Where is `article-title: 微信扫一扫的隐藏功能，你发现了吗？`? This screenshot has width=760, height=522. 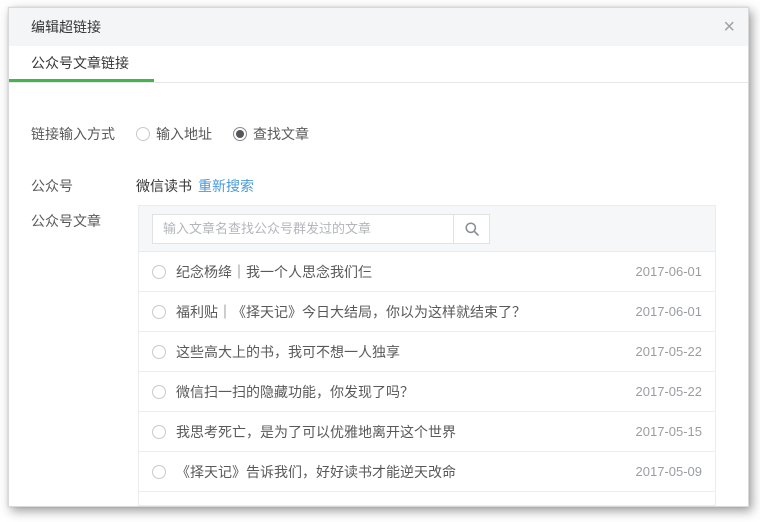
article-title: 微信扫一扫的隐藏功能，你发现了吗？ is located at coordinates (295, 391).